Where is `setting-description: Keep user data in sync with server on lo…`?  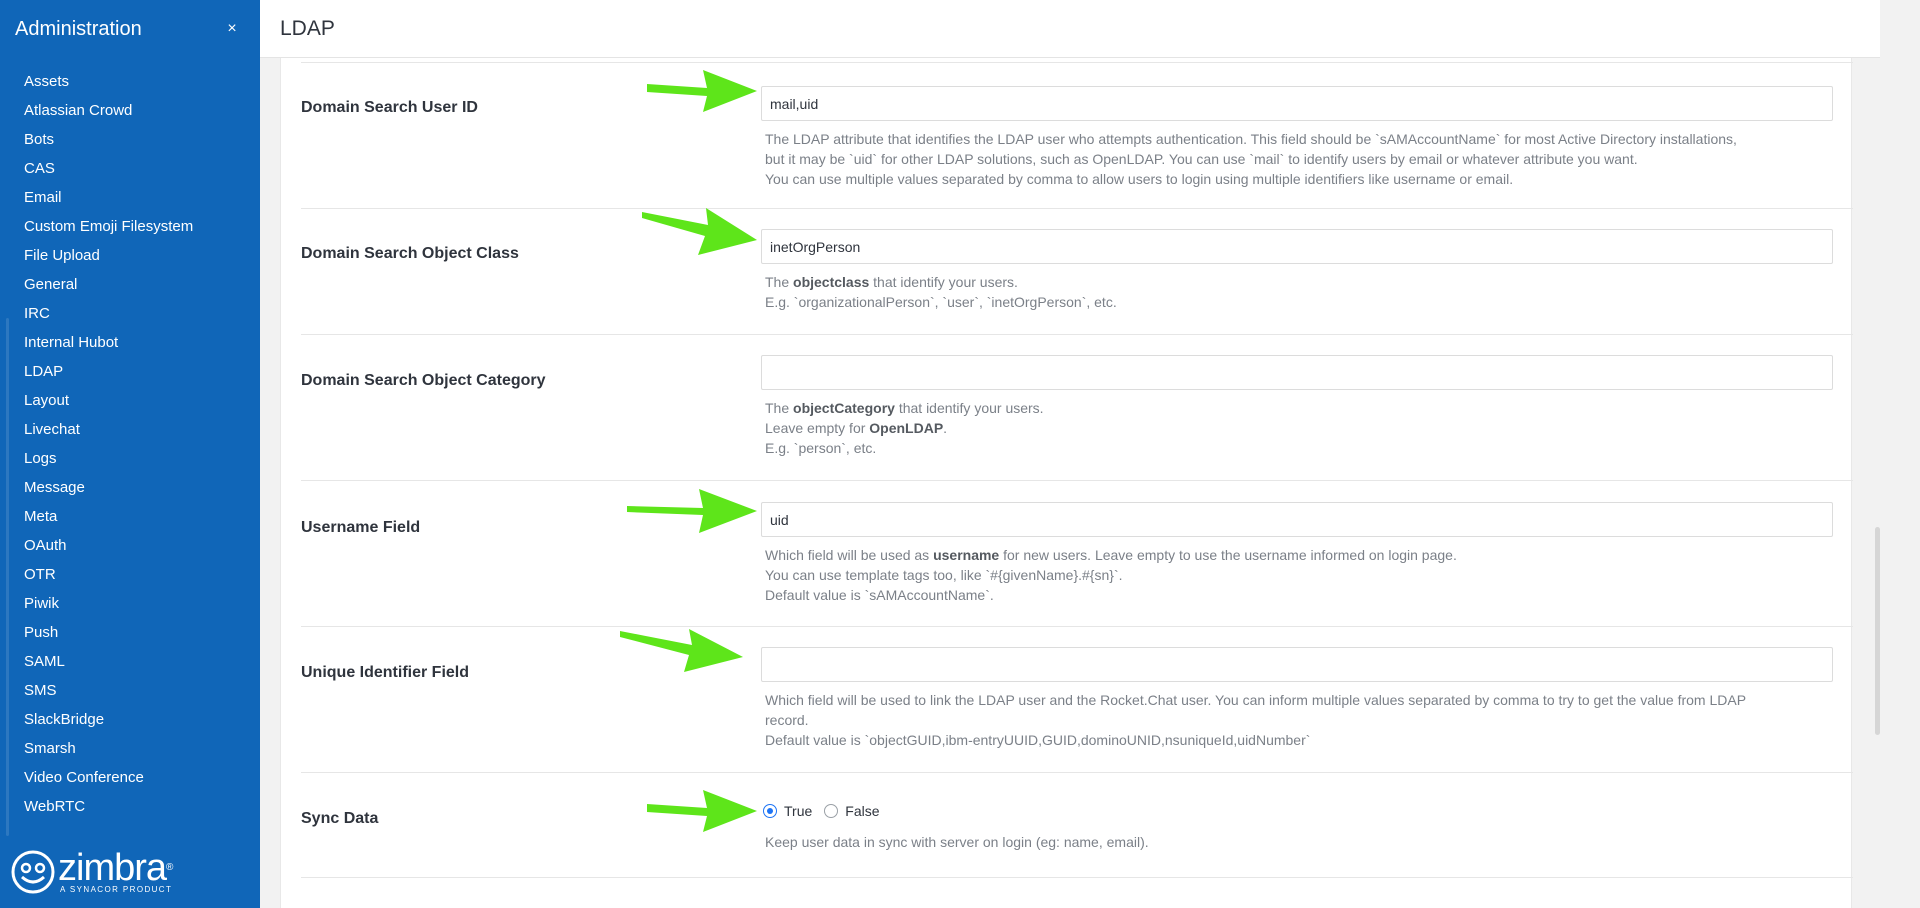
setting-description: Keep user data in sync with server on lo… is located at coordinates (957, 842).